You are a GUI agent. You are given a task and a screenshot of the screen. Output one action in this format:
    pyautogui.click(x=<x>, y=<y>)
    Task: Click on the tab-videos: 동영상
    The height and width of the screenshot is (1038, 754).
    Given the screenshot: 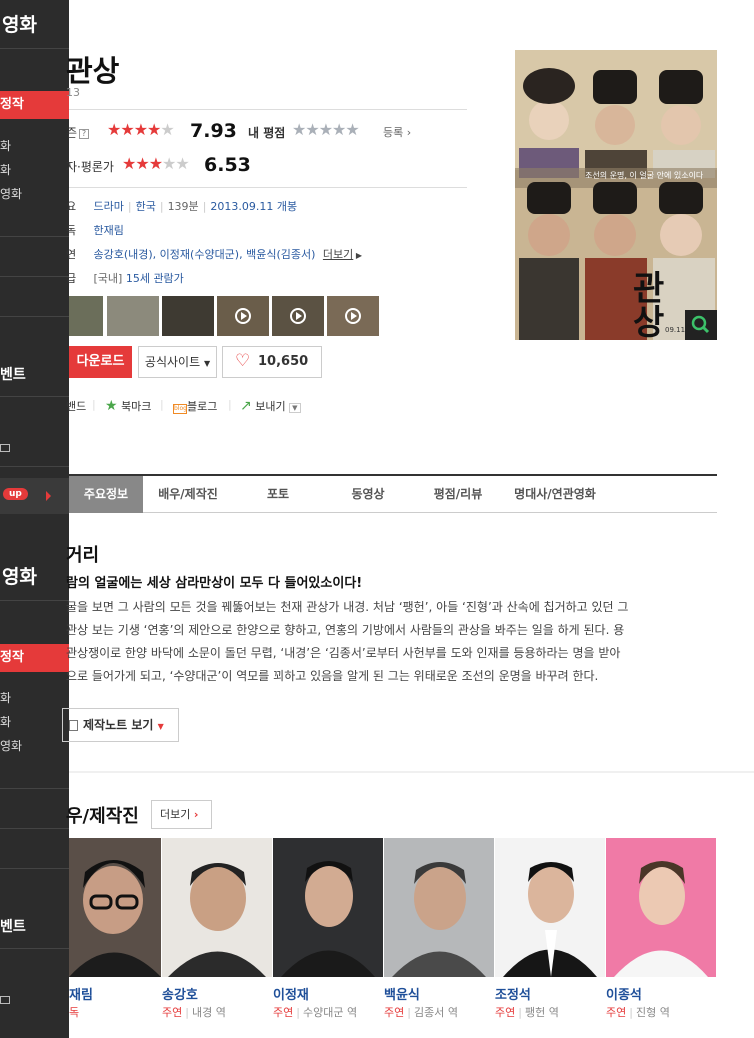 What is the action you would take?
    pyautogui.click(x=368, y=494)
    